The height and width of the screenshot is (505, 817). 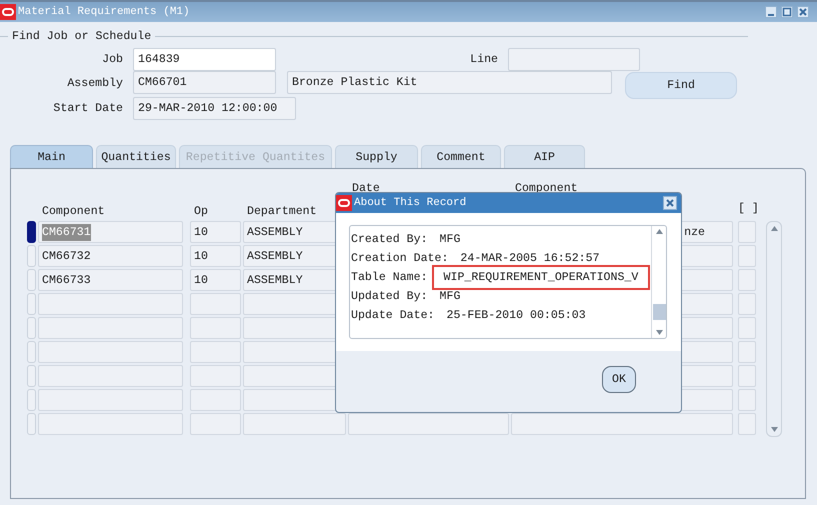 I want to click on column-header: Op, so click(x=201, y=212).